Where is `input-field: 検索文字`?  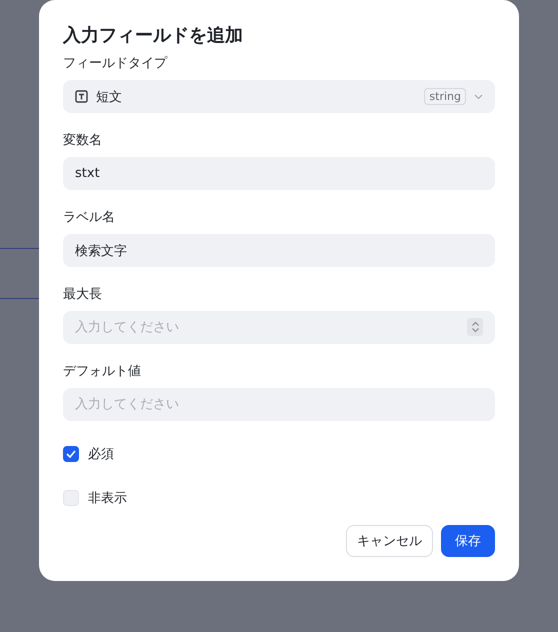 input-field: 検索文字 is located at coordinates (279, 250).